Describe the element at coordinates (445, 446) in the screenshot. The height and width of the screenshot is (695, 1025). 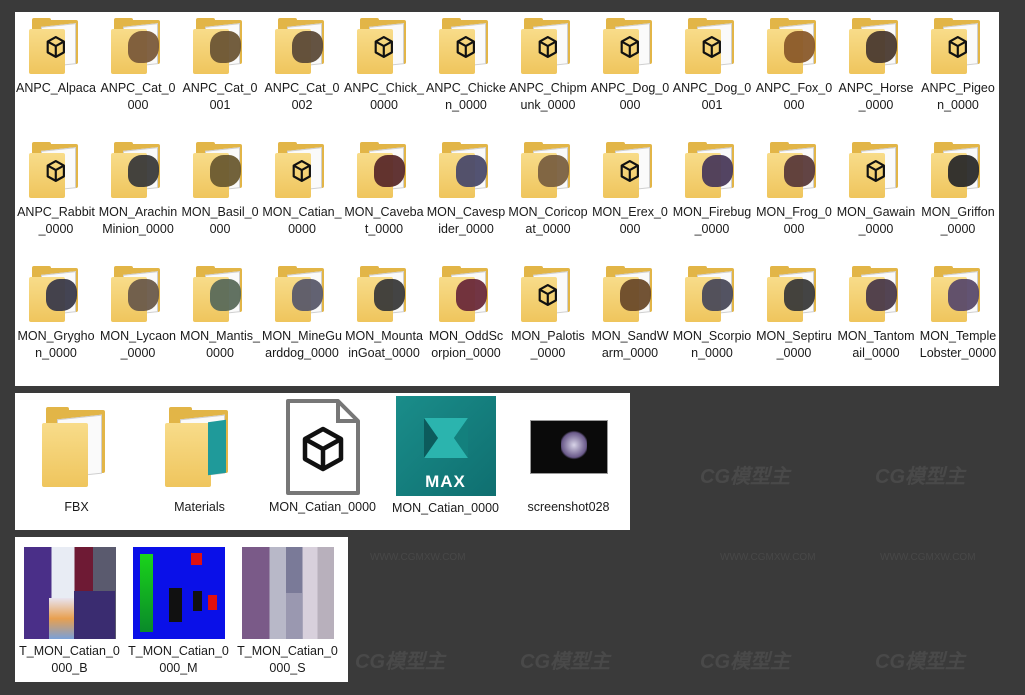
I see `max-file-icon: MAX` at that location.